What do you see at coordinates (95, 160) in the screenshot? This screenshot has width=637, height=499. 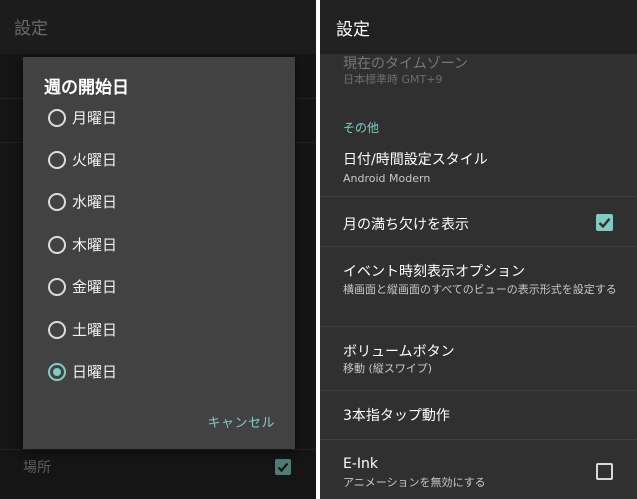 I see `radio-option-label: 火曜日` at bounding box center [95, 160].